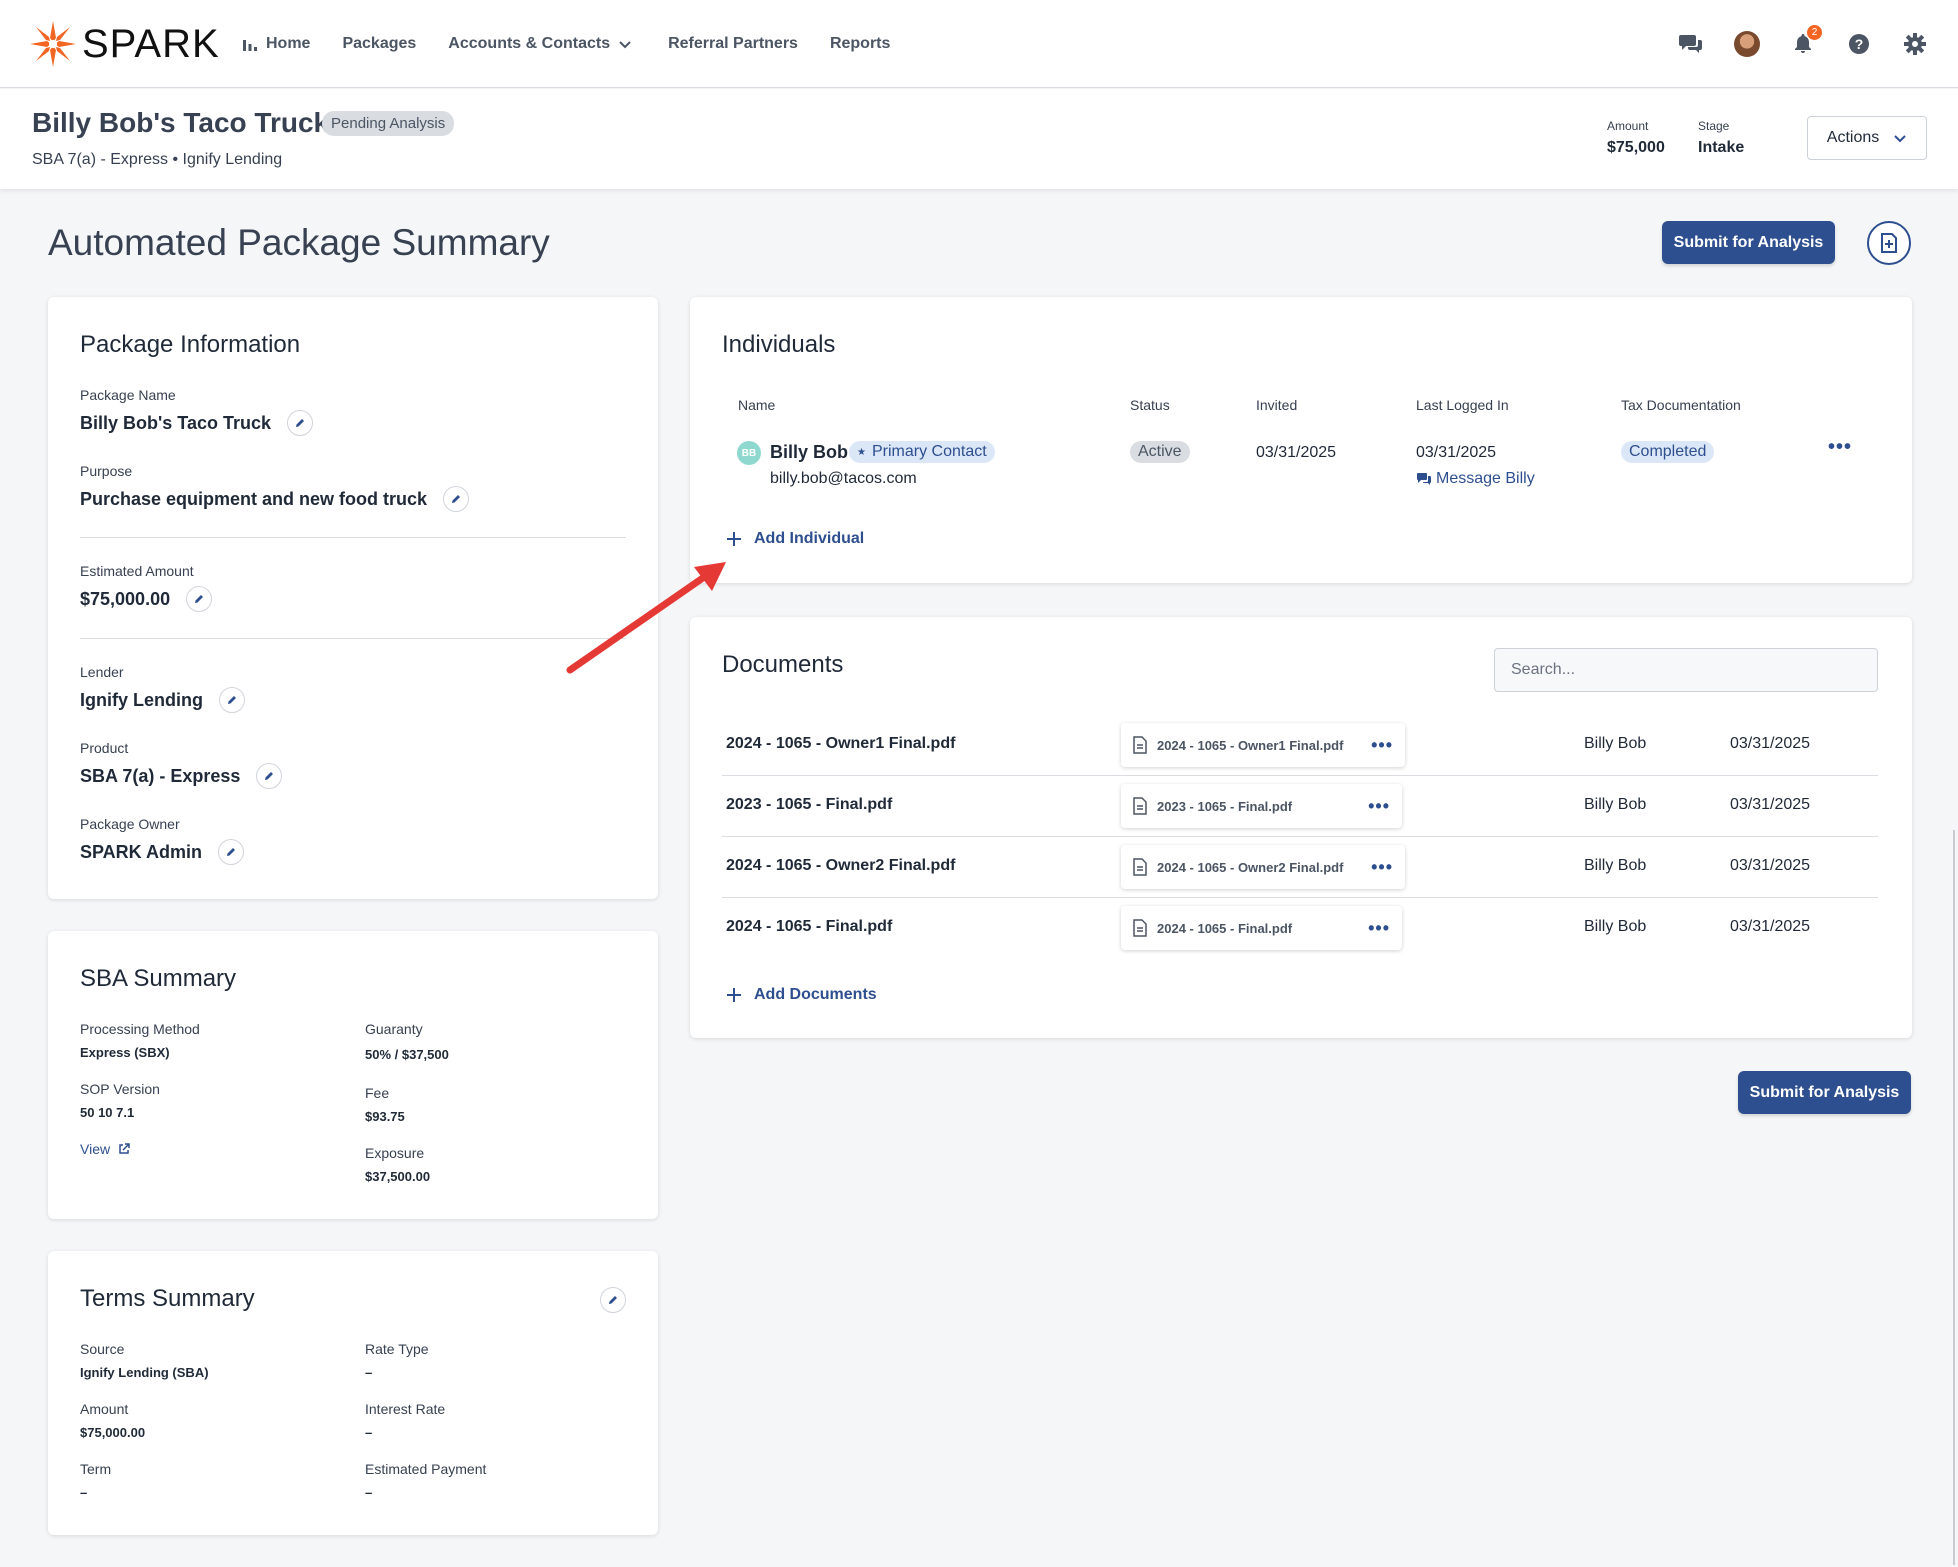 This screenshot has height=1567, width=1958. What do you see at coordinates (809, 804) in the screenshot?
I see `document-name: 2023 - 1065 - Final.pdf` at bounding box center [809, 804].